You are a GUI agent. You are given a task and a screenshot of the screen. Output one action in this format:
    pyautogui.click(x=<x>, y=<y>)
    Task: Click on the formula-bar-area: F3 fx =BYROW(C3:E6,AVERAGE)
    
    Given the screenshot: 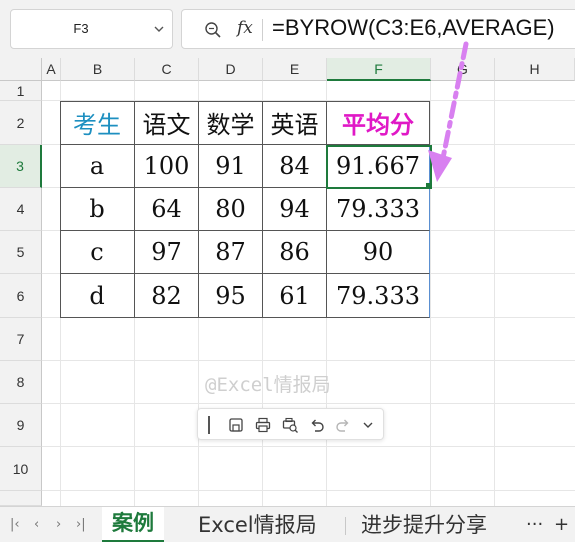 What is the action you would take?
    pyautogui.click(x=287, y=29)
    